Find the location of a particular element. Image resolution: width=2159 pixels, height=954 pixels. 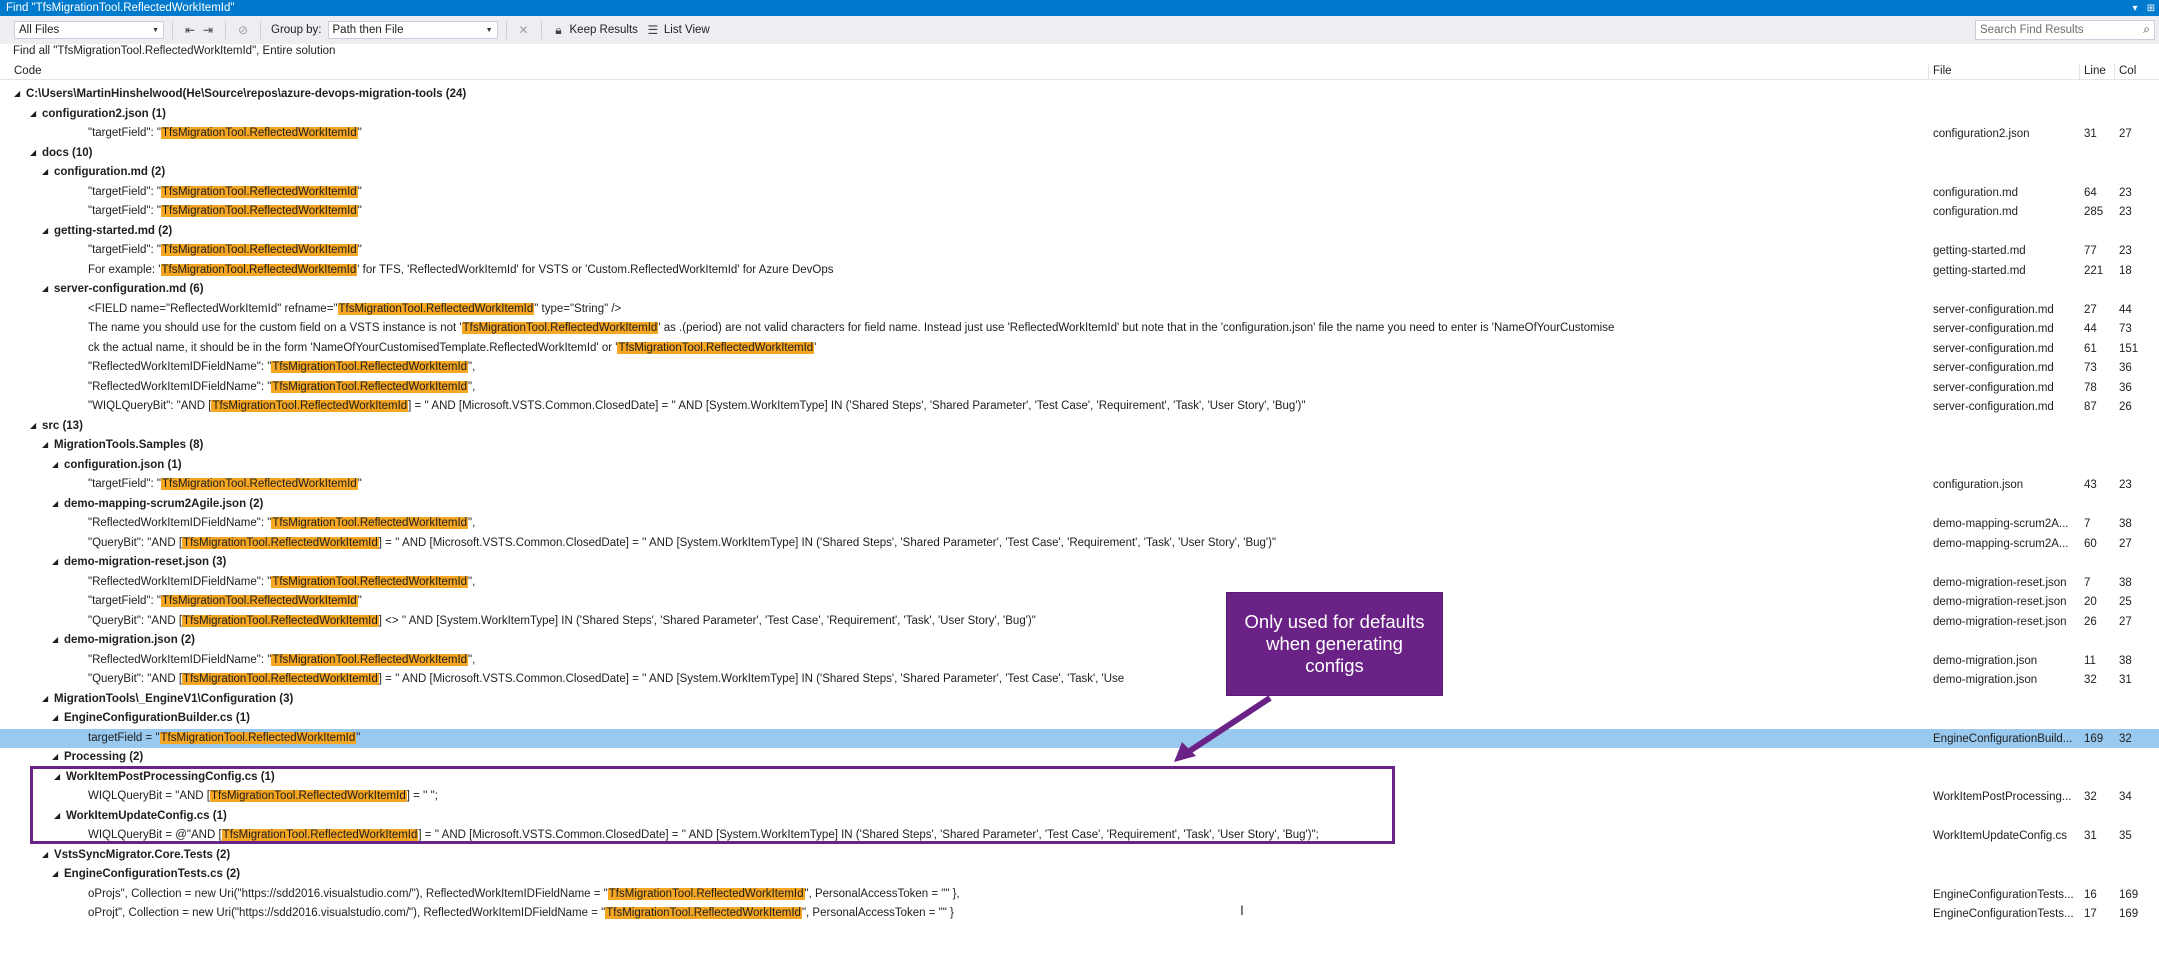

tree-group-row: ◢ docs (10) is located at coordinates (1079, 154).